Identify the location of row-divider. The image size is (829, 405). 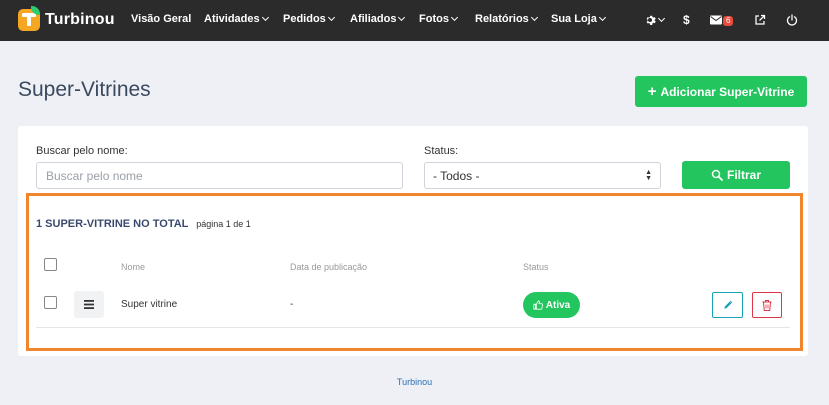
(413, 327).